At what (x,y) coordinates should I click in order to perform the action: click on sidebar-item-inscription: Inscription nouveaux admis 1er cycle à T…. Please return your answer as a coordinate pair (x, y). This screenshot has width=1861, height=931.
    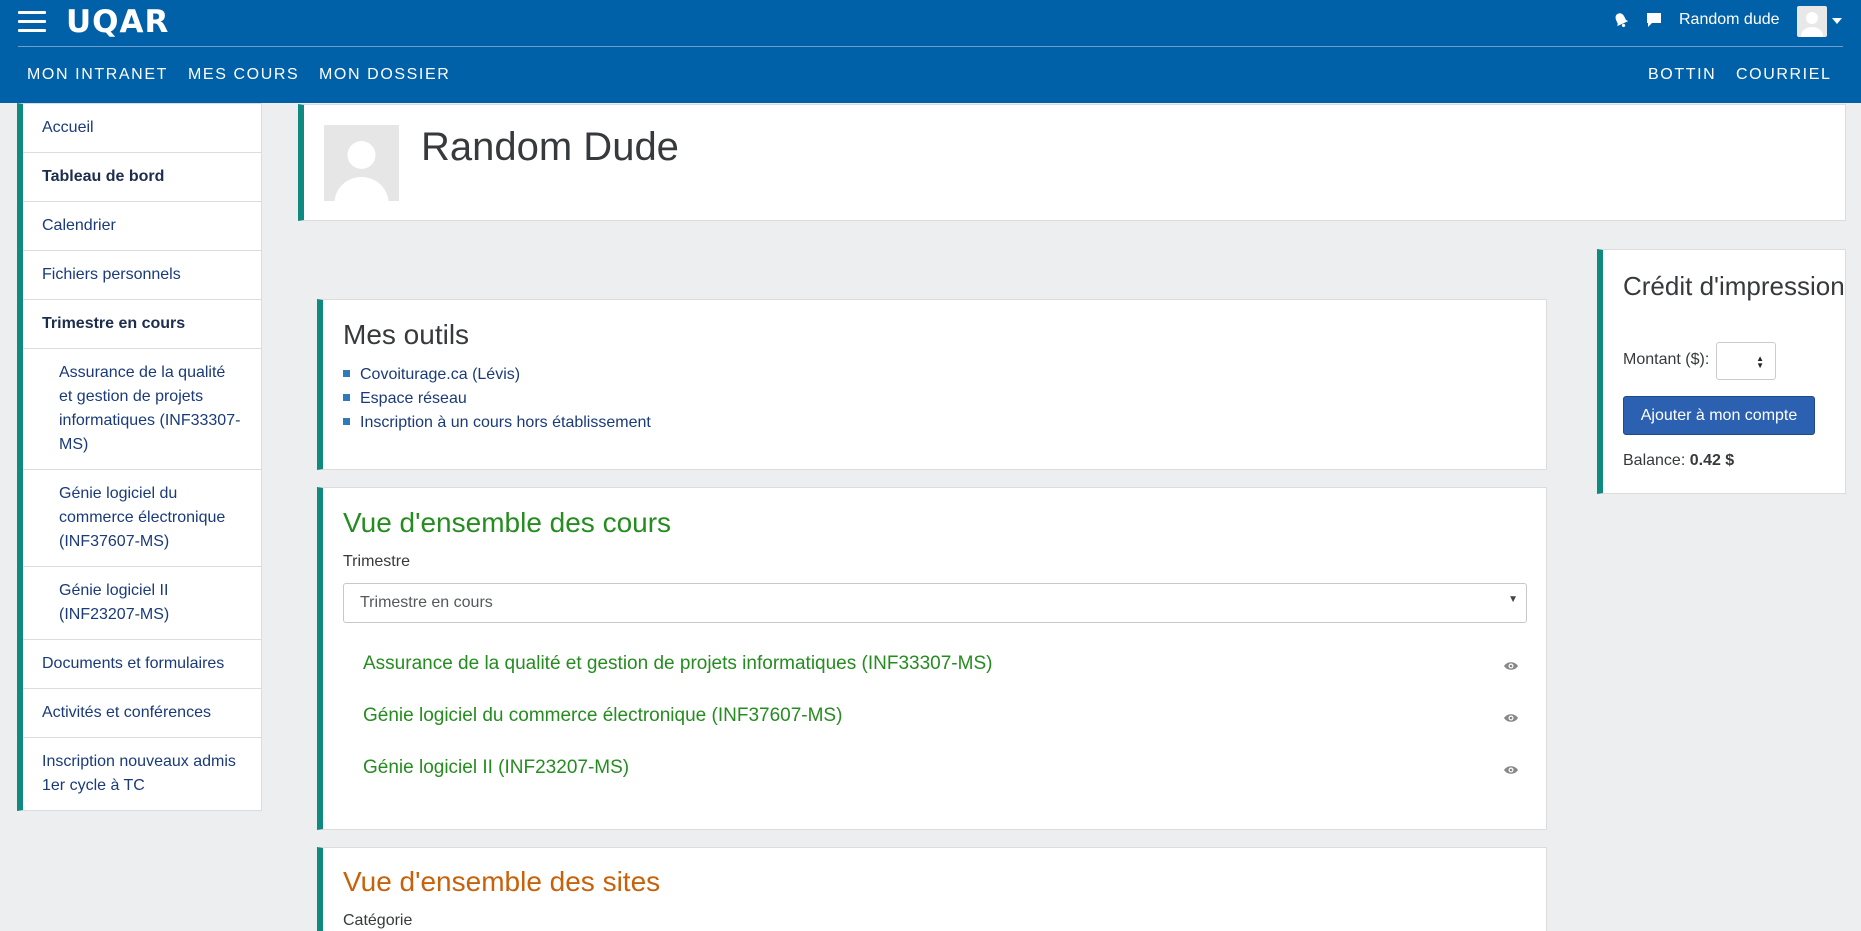
    Looking at the image, I should click on (142, 774).